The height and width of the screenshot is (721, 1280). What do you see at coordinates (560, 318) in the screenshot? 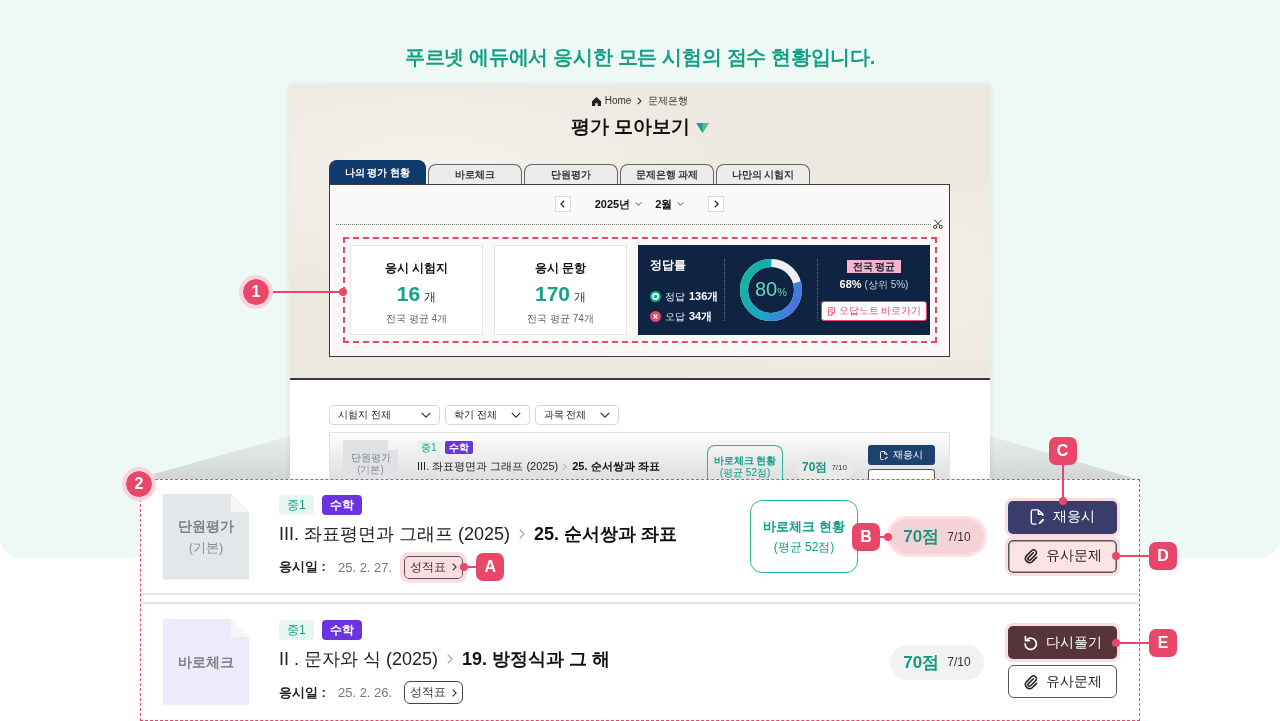
I see `stat-note: 전국 평균 74개` at bounding box center [560, 318].